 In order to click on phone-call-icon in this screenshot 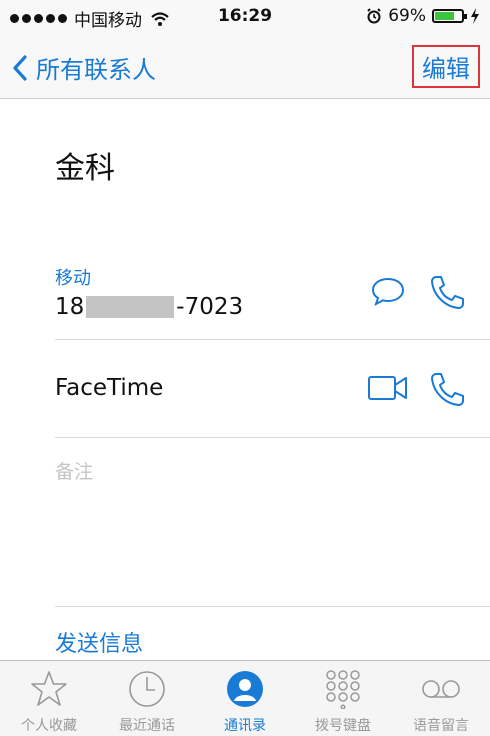, I will do `click(447, 292)`.